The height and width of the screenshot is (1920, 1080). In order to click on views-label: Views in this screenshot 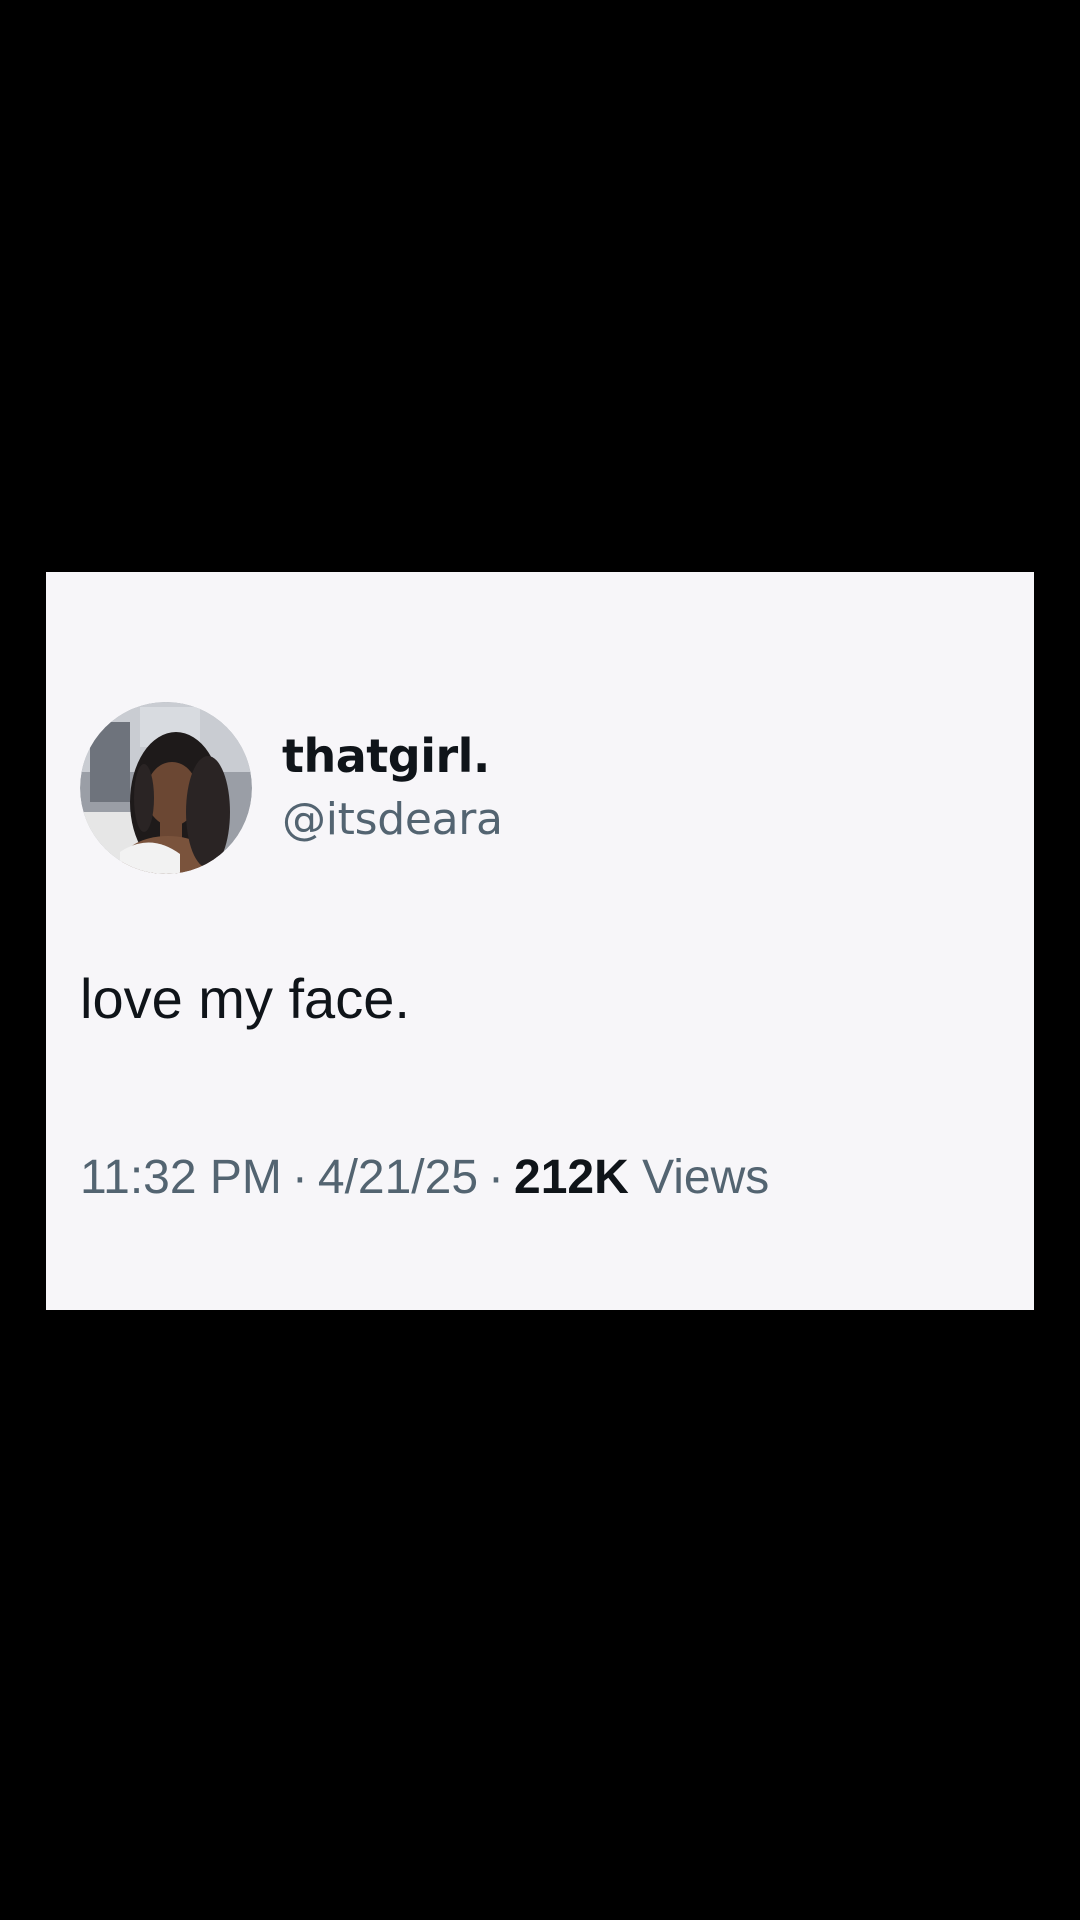, I will do `click(706, 1177)`.